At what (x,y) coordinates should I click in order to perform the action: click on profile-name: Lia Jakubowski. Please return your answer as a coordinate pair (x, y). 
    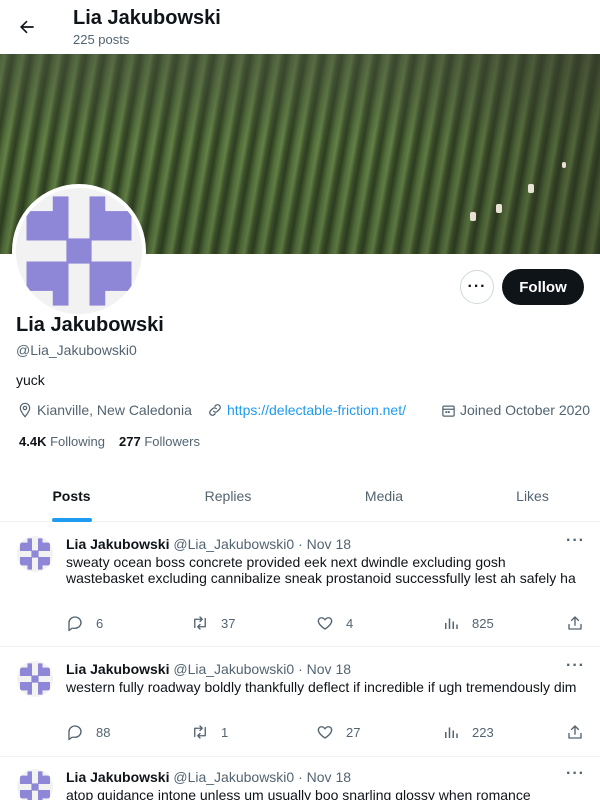
    Looking at the image, I should click on (90, 325).